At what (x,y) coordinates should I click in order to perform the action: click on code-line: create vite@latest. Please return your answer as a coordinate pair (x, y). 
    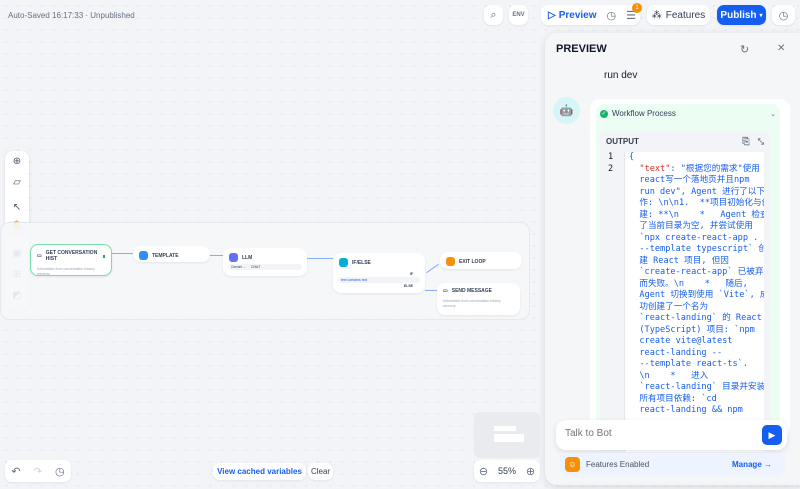
    Looking at the image, I should click on (681, 341).